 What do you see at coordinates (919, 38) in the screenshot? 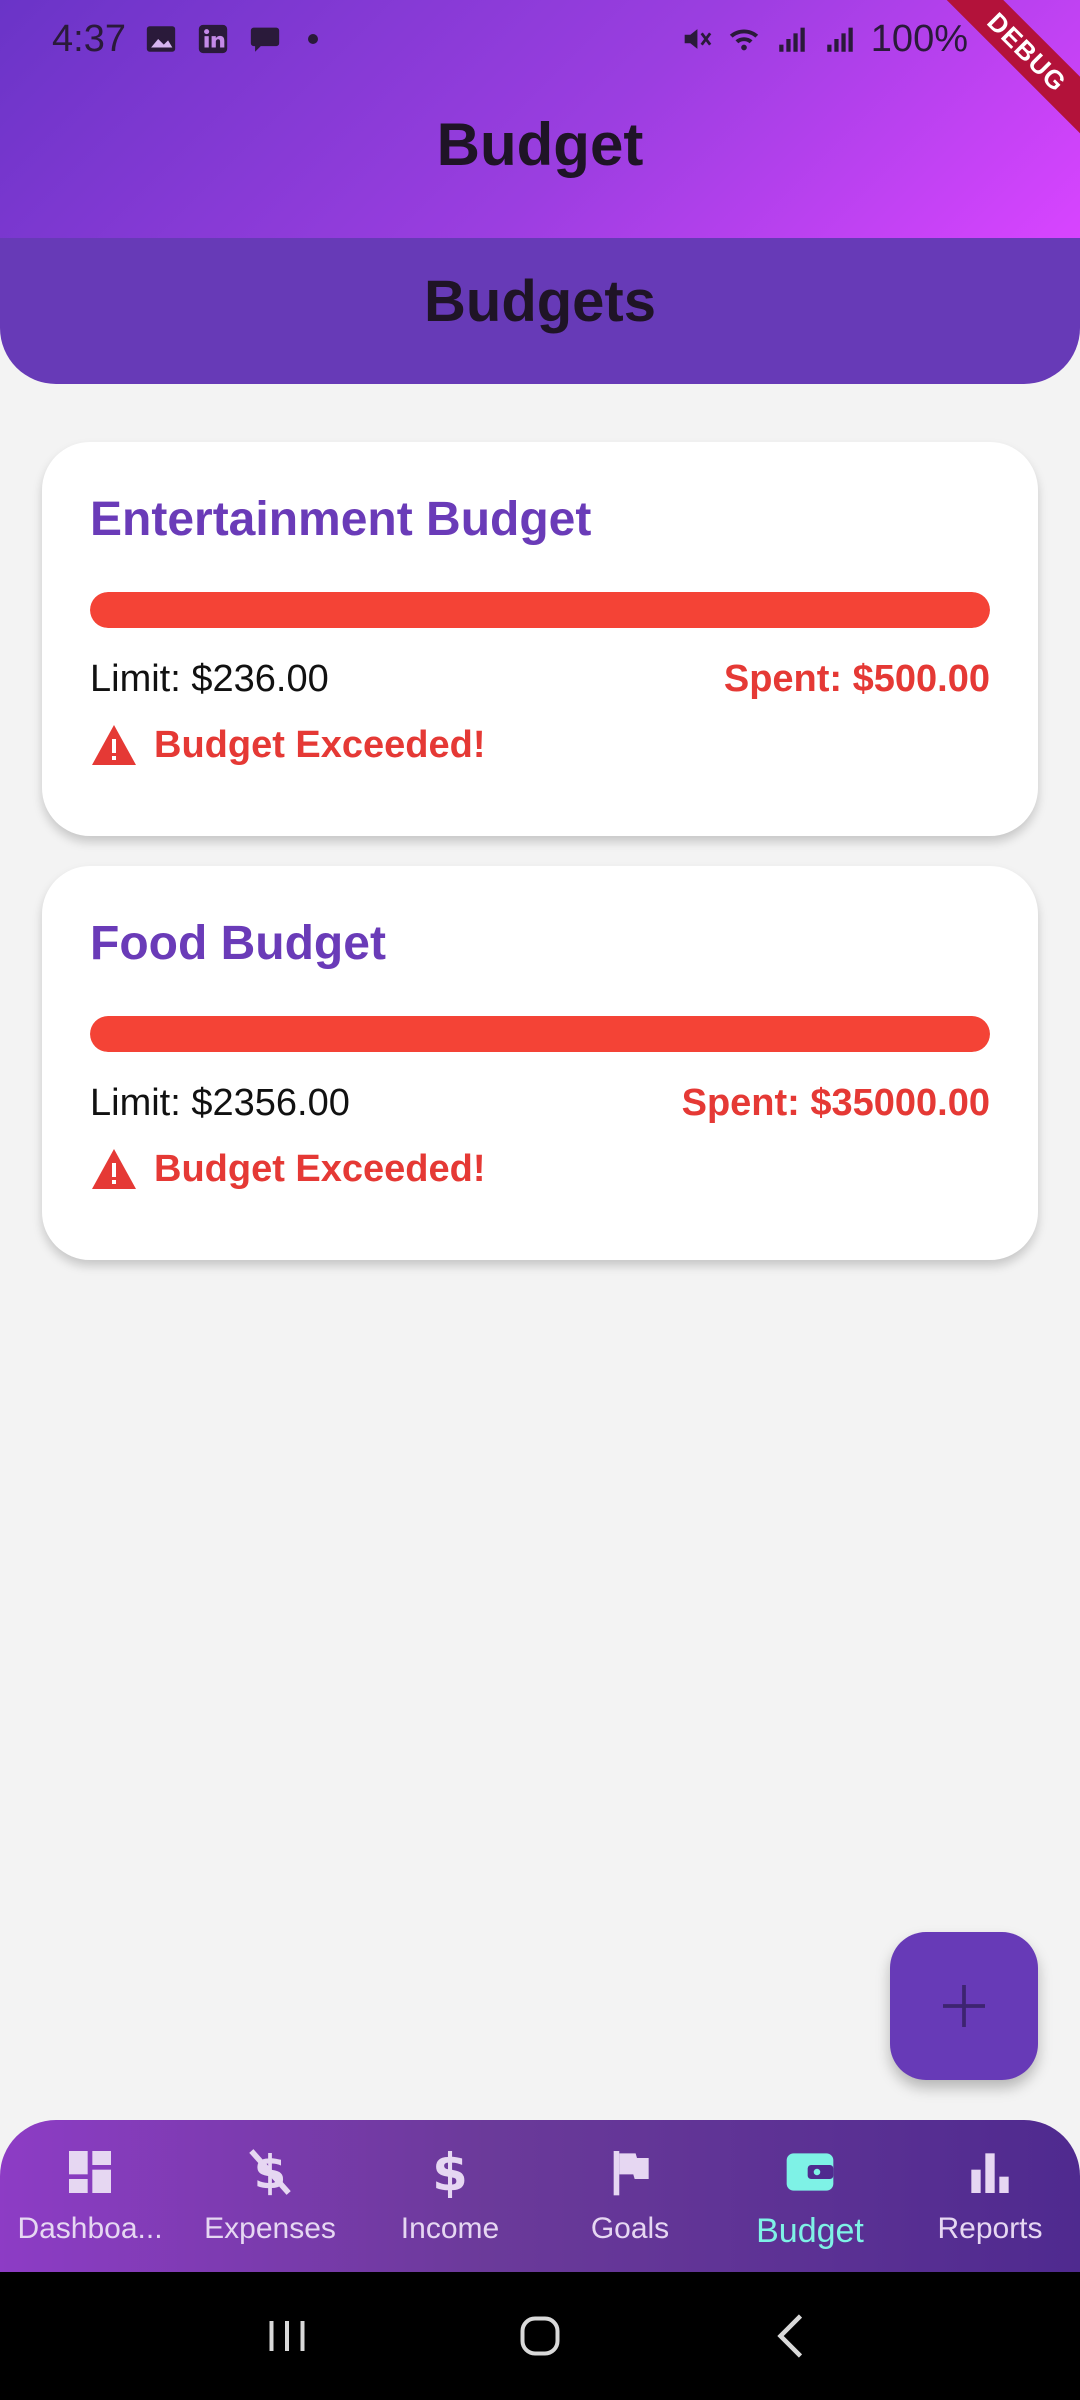
I see `battery-percent: 100%` at bounding box center [919, 38].